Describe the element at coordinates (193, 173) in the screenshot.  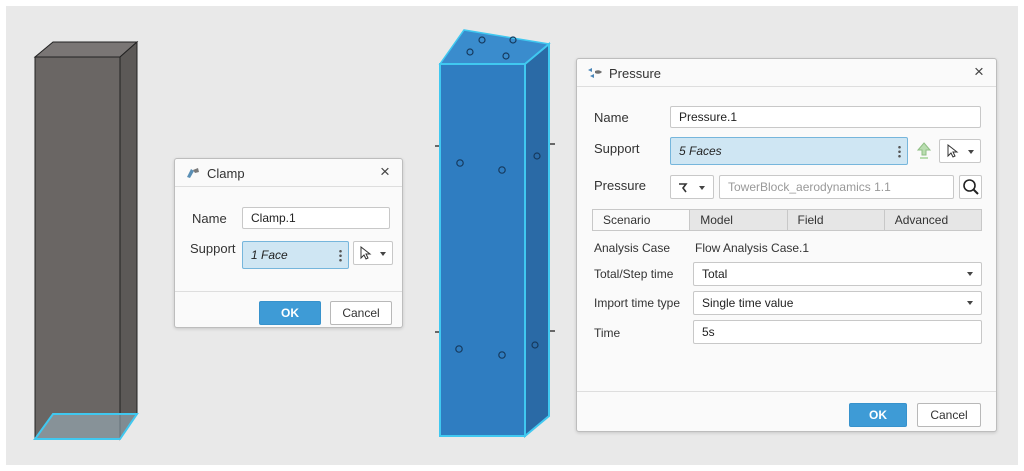
I see `clamp-icon` at that location.